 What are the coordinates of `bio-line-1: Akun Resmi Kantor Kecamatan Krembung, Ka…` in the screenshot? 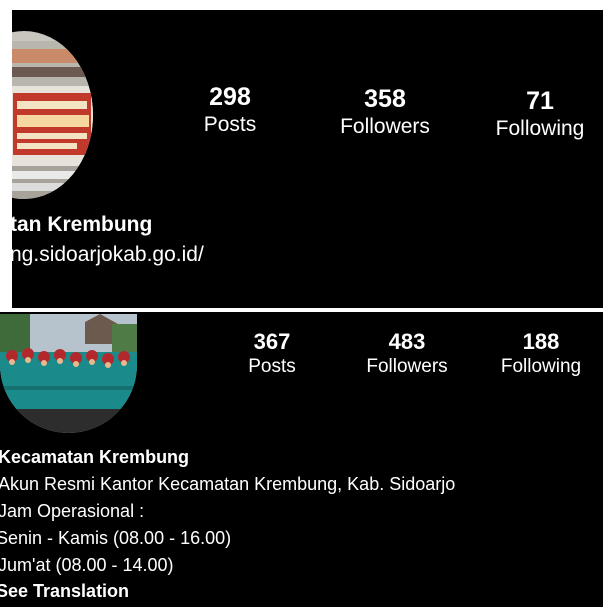 It's located at (228, 484).